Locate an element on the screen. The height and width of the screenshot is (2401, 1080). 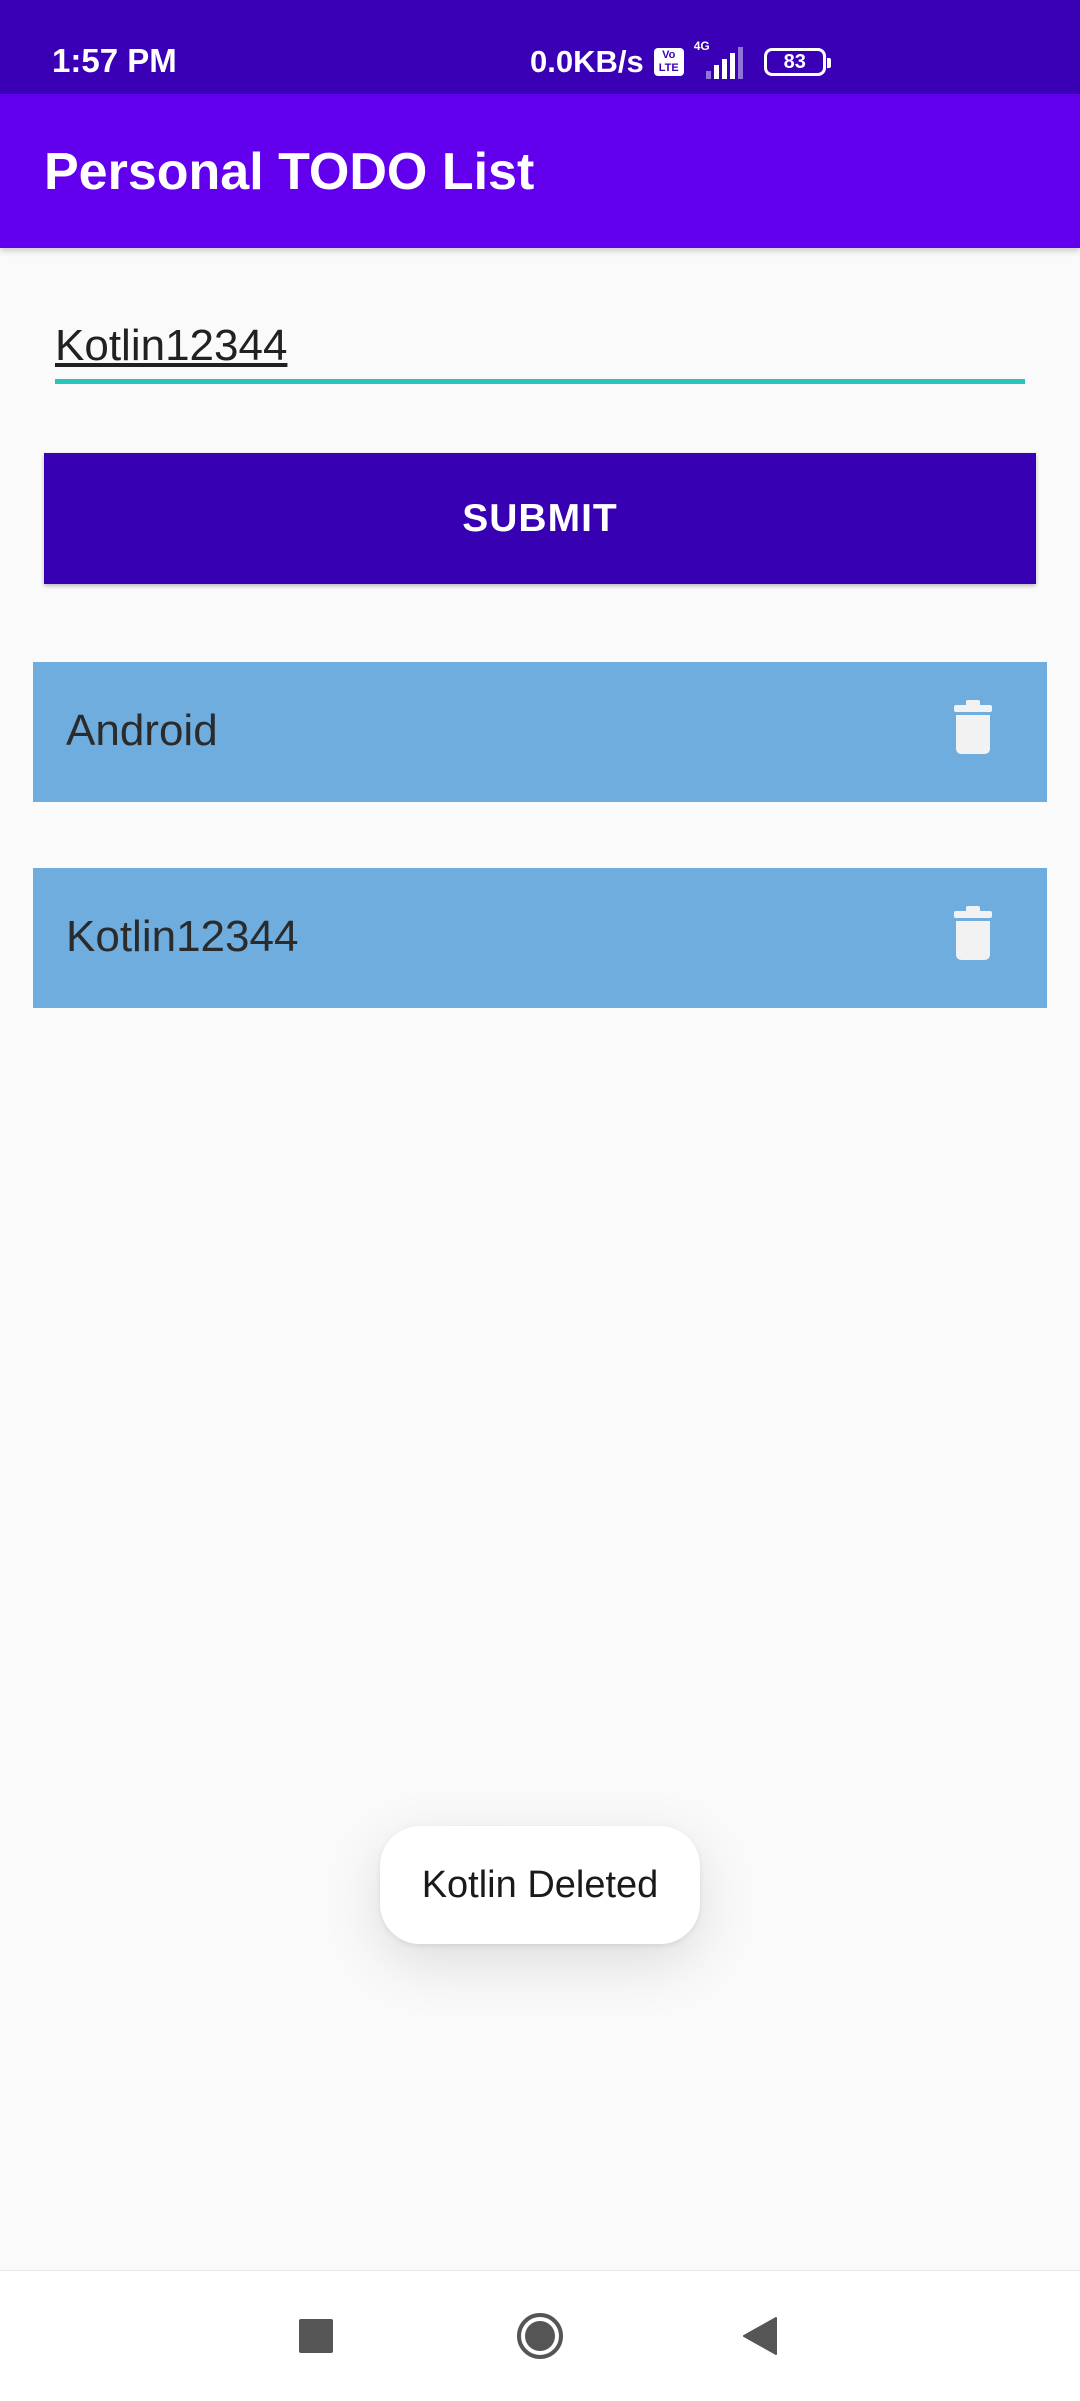
app-title: Personal TODO List is located at coordinates (289, 172).